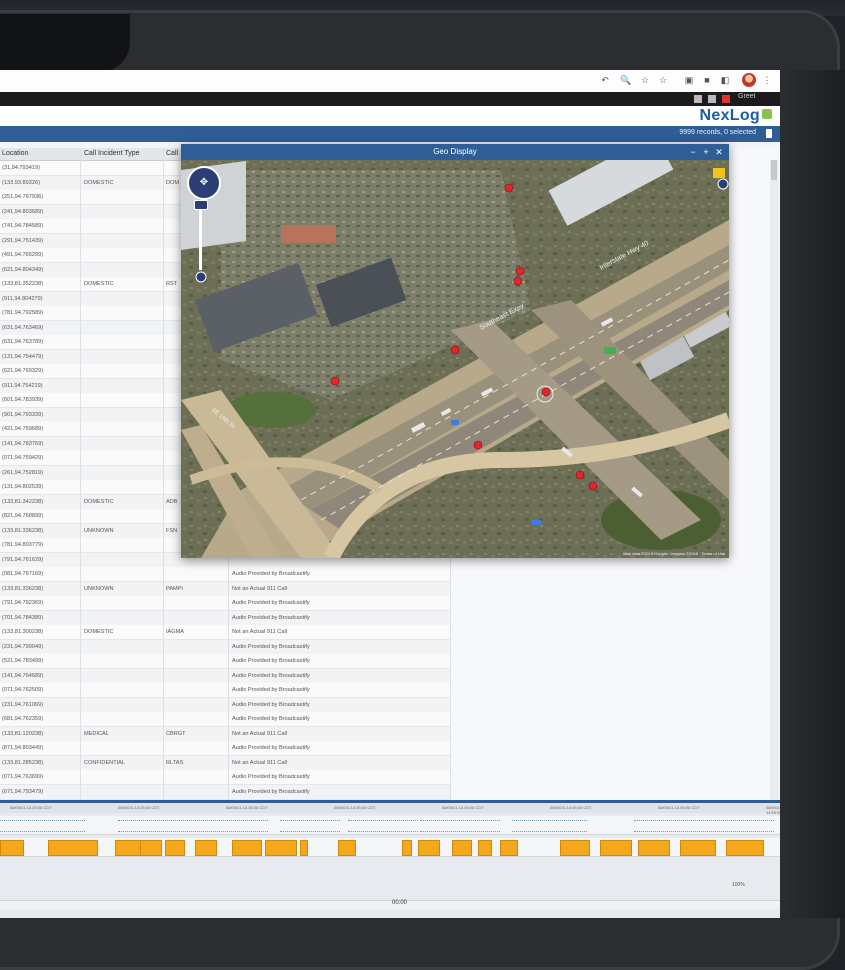 The height and width of the screenshot is (970, 845). Describe the element at coordinates (707, 80) in the screenshot. I see `puzzle-icon: ■` at that location.